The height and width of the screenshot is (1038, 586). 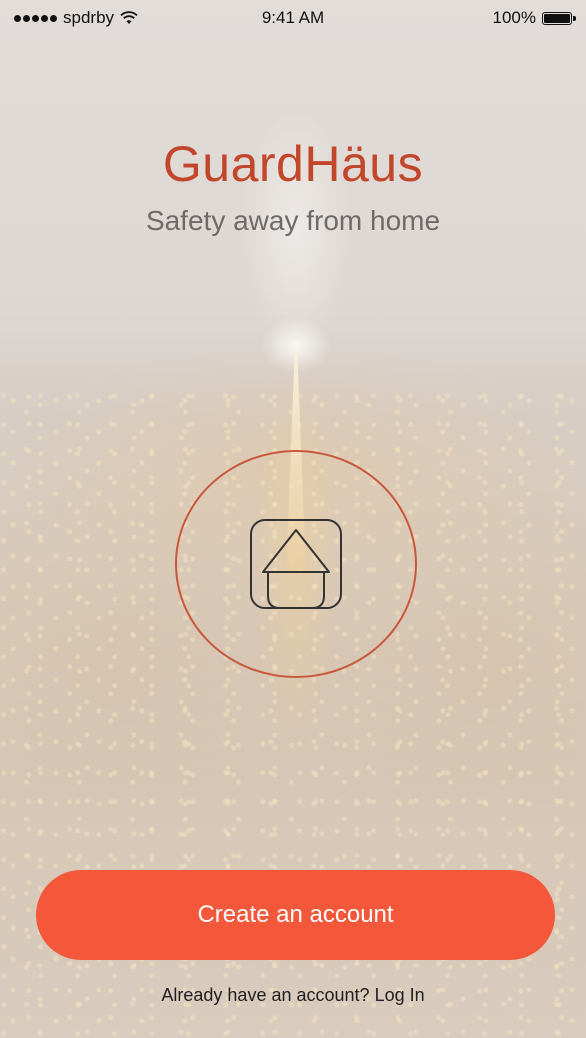 What do you see at coordinates (293, 20) in the screenshot?
I see `status-bar: spdrby 9:41 AM 100%` at bounding box center [293, 20].